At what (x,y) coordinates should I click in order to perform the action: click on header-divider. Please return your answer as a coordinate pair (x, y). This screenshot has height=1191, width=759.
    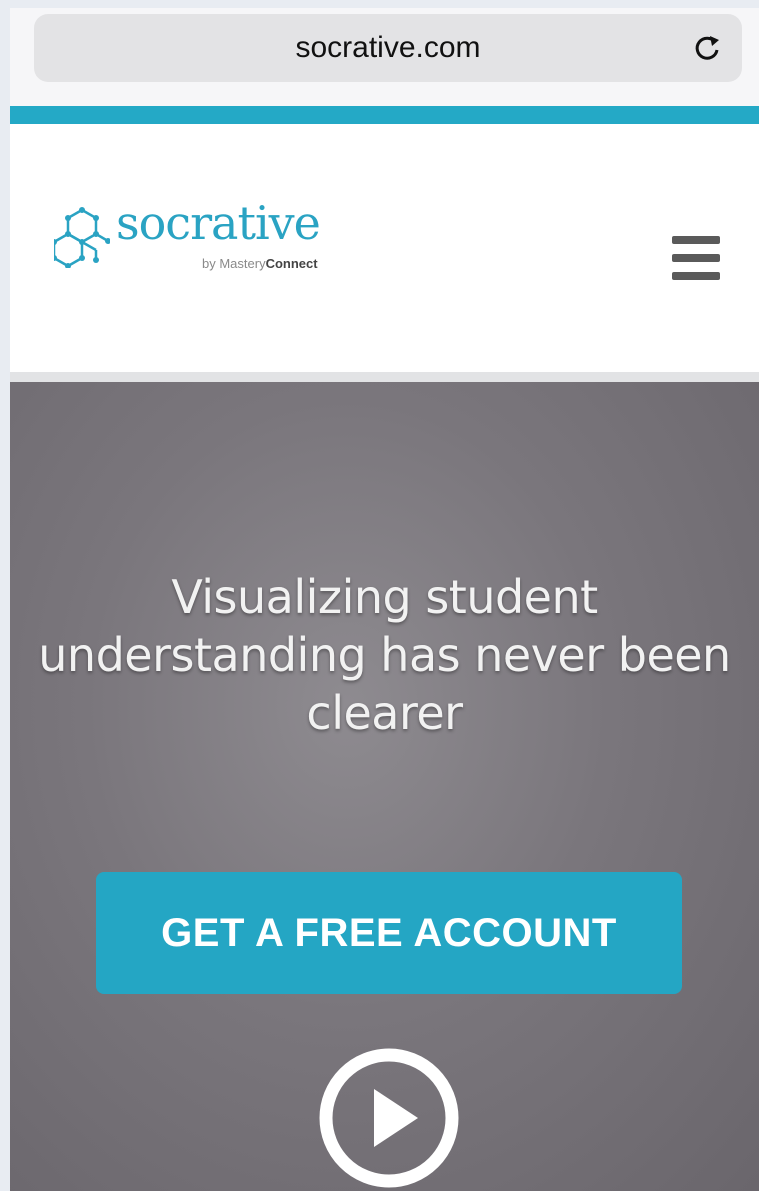
    Looking at the image, I should click on (384, 377).